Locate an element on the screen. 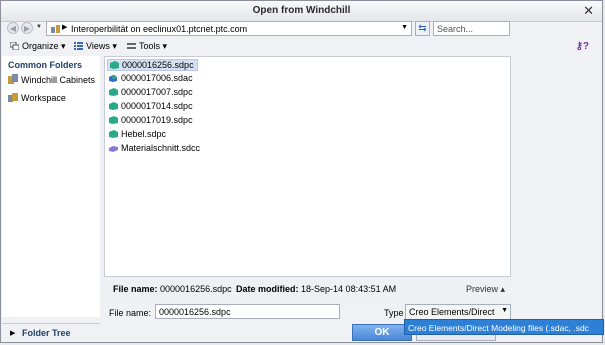 This screenshot has height=345, width=605. server-icon is located at coordinates (55, 29).